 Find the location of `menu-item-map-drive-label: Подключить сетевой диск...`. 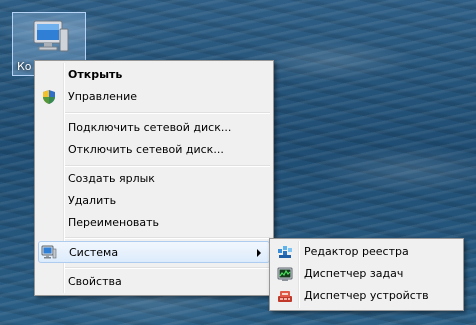

menu-item-map-drive-label: Подключить сетевой диск... is located at coordinates (150, 127).